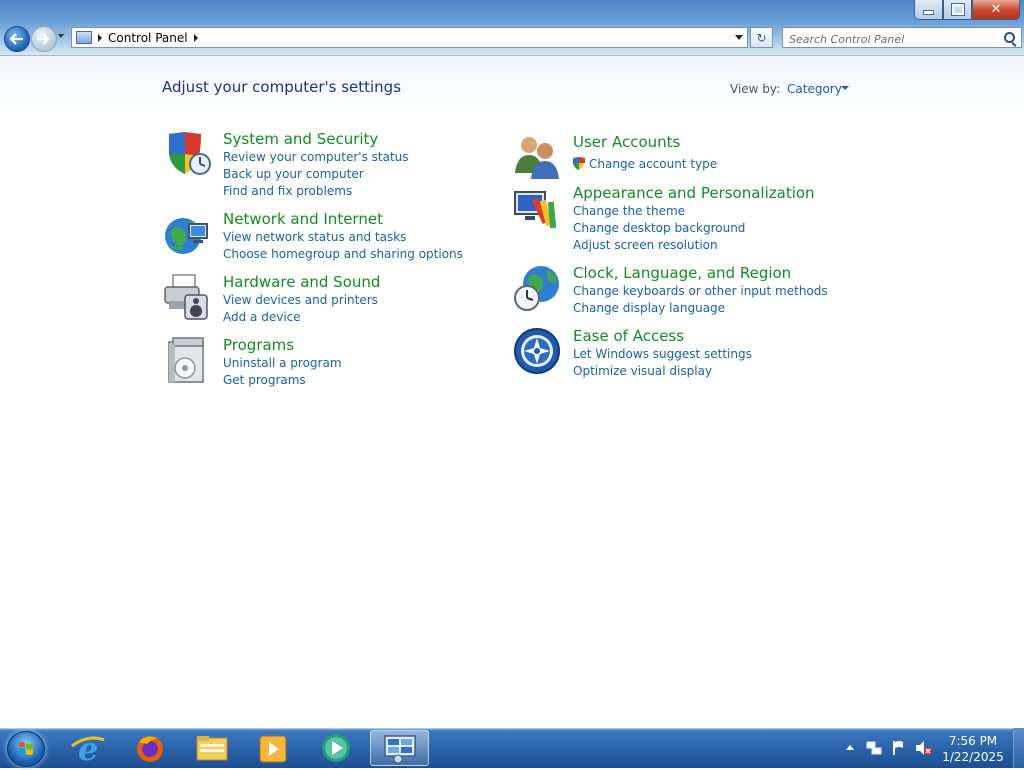  I want to click on link-view-devices-printers: View devices and printers, so click(300, 300).